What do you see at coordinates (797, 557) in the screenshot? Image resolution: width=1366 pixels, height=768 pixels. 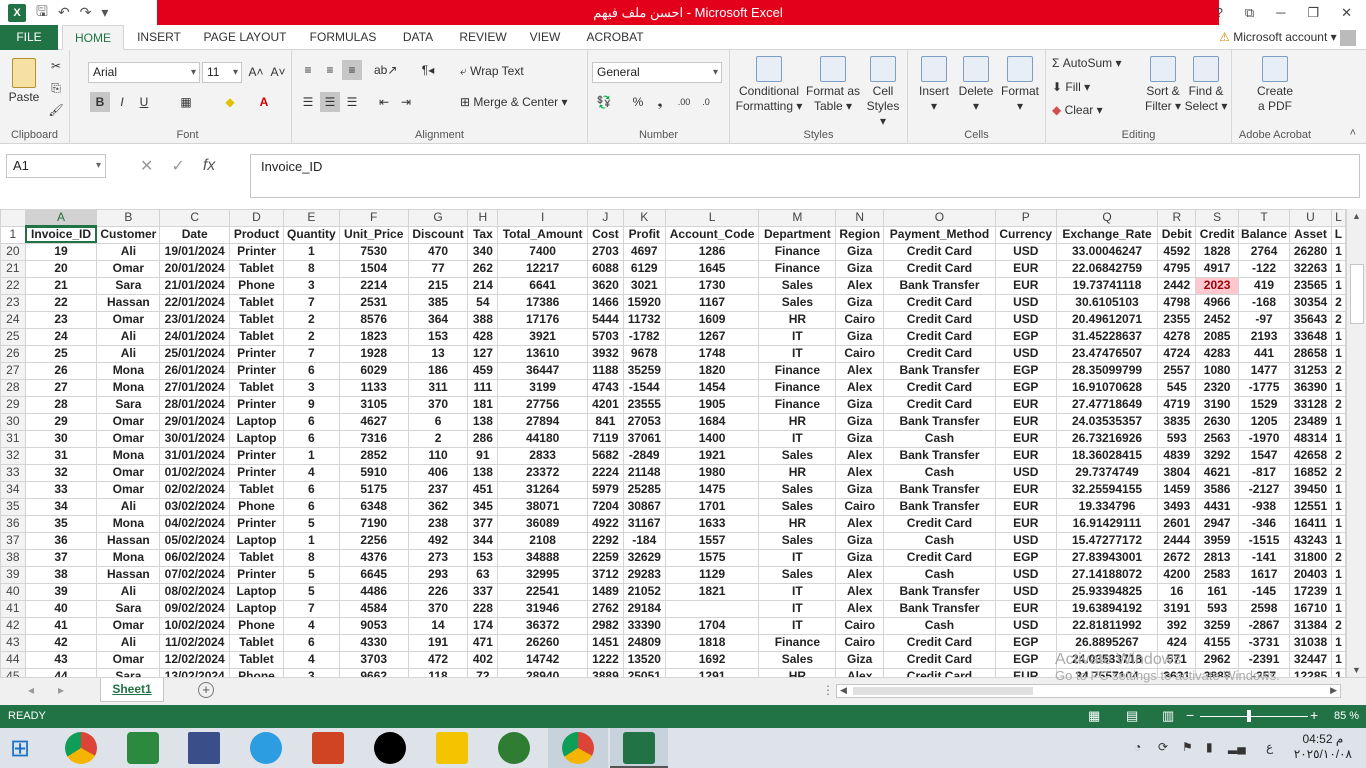 I see `cell: IT` at bounding box center [797, 557].